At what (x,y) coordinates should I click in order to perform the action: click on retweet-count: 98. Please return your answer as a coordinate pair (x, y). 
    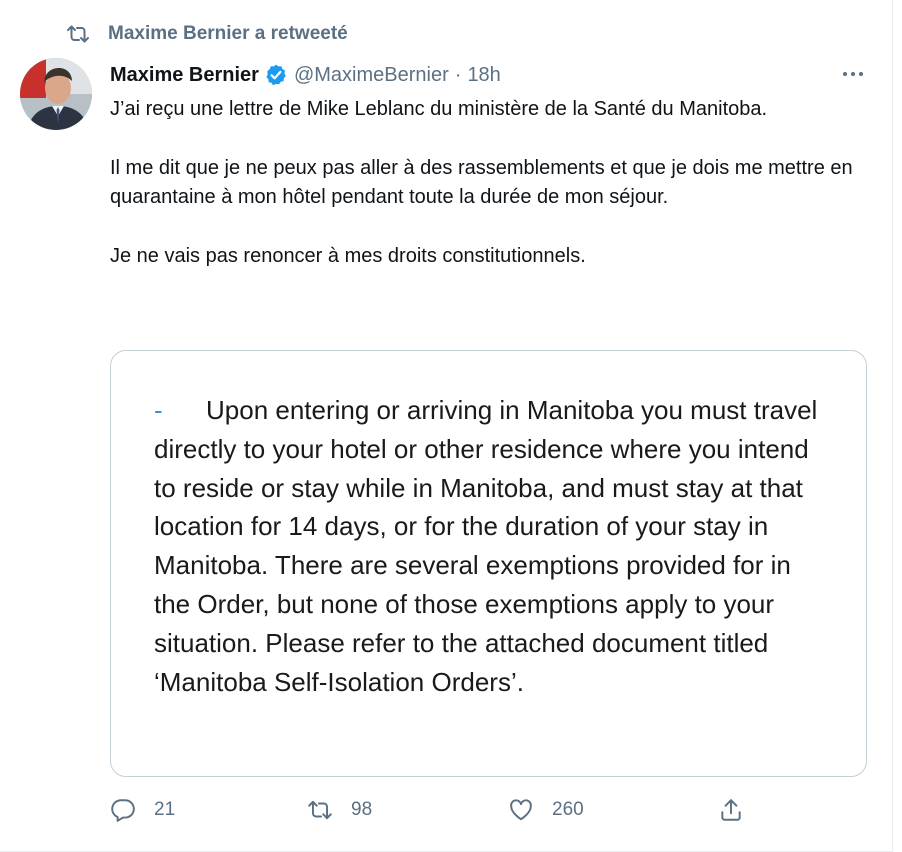
    Looking at the image, I should click on (362, 809).